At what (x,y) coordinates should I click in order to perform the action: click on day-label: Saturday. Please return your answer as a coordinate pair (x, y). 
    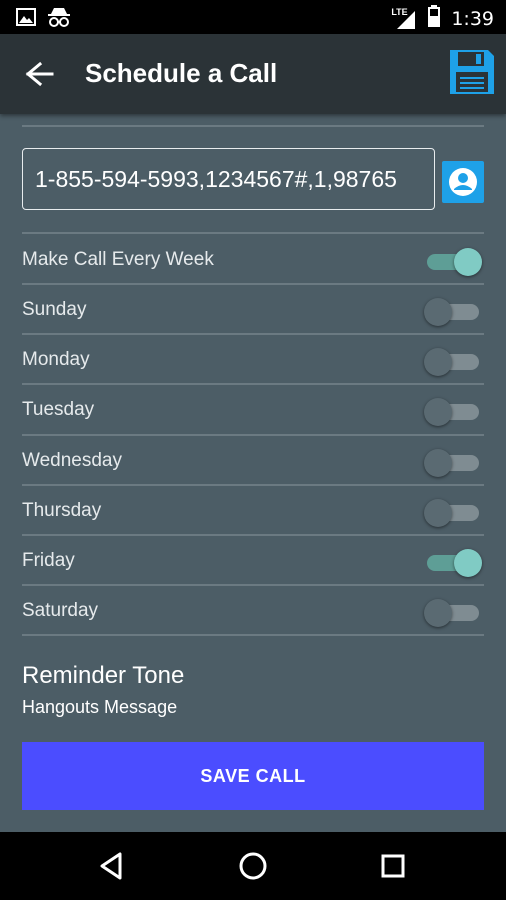
    Looking at the image, I should click on (60, 610).